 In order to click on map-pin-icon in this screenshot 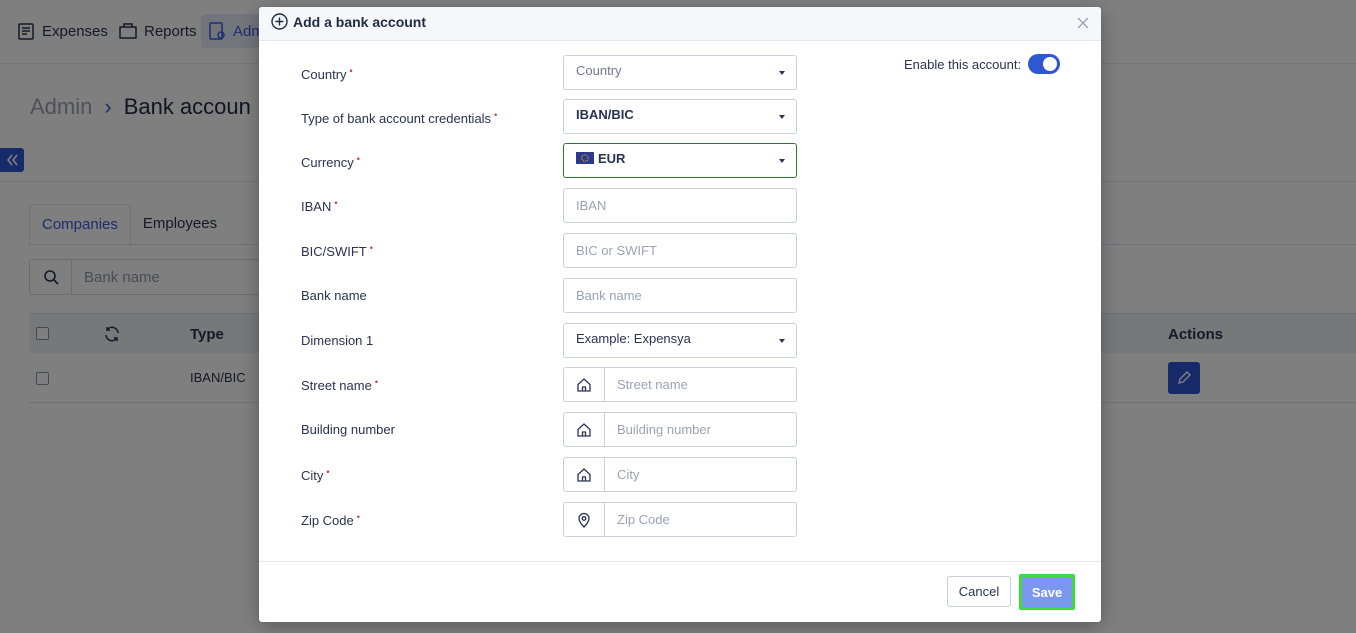, I will do `click(584, 519)`.